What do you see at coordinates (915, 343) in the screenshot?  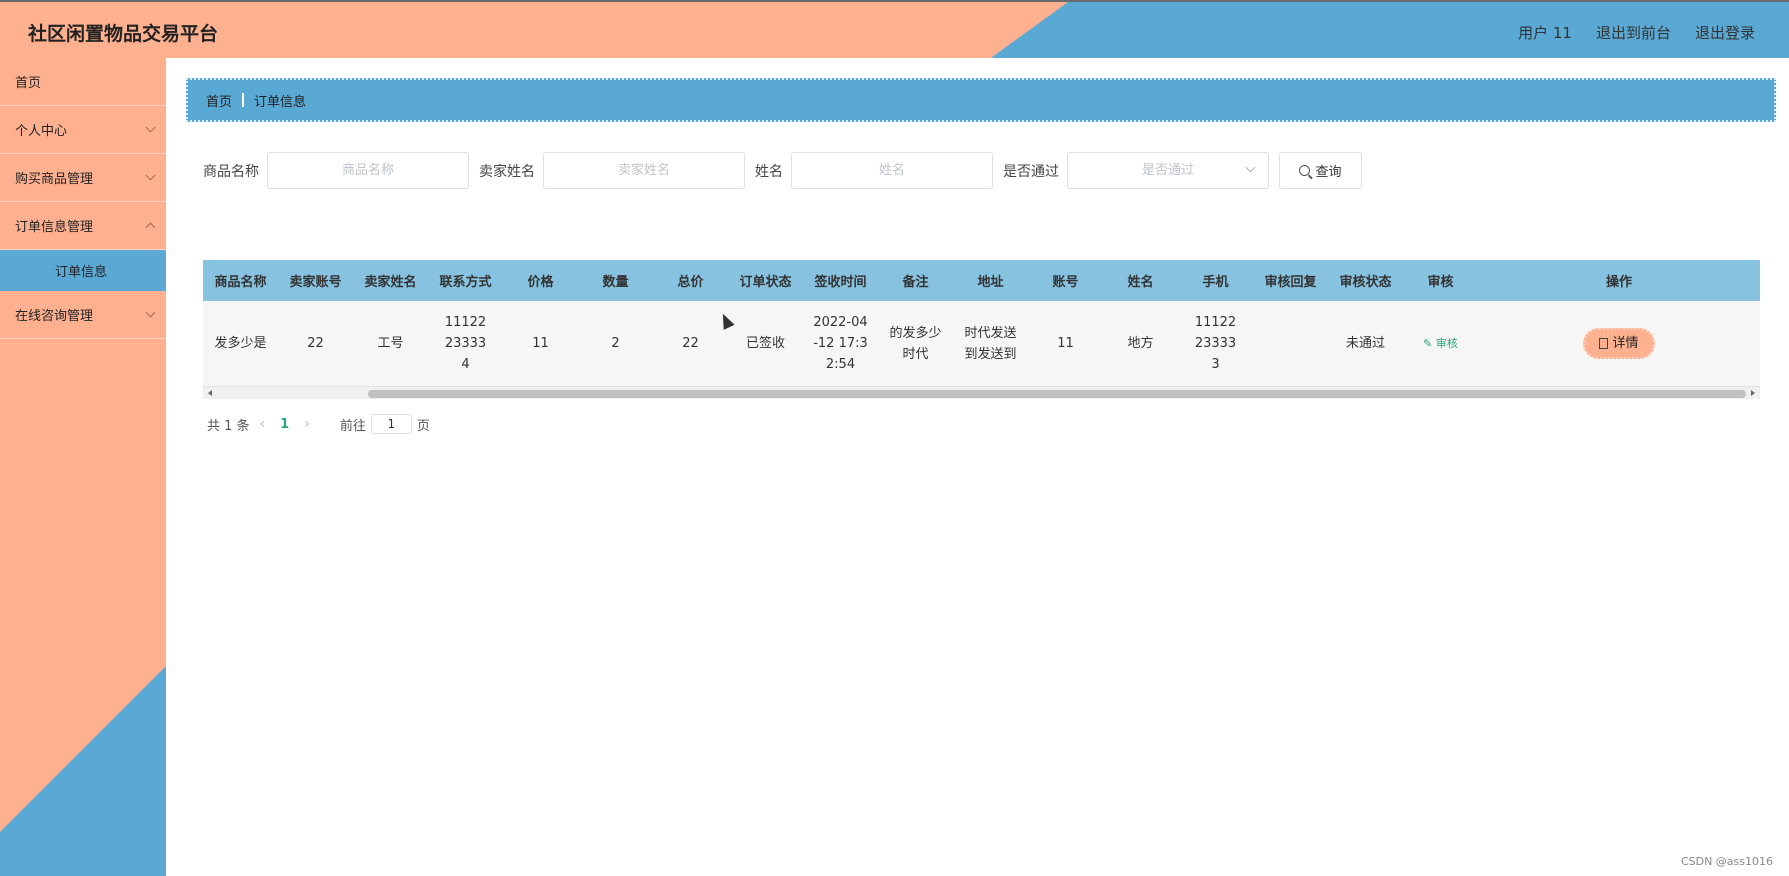 I see `cell-remark: 的发多少时代` at bounding box center [915, 343].